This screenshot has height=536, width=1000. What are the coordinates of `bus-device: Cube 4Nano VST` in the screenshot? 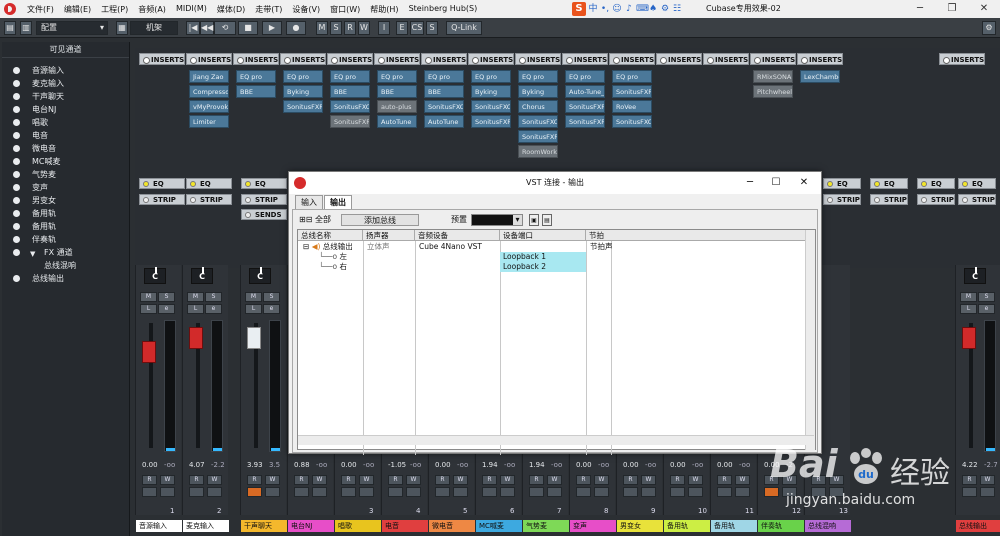 It's located at (449, 247).